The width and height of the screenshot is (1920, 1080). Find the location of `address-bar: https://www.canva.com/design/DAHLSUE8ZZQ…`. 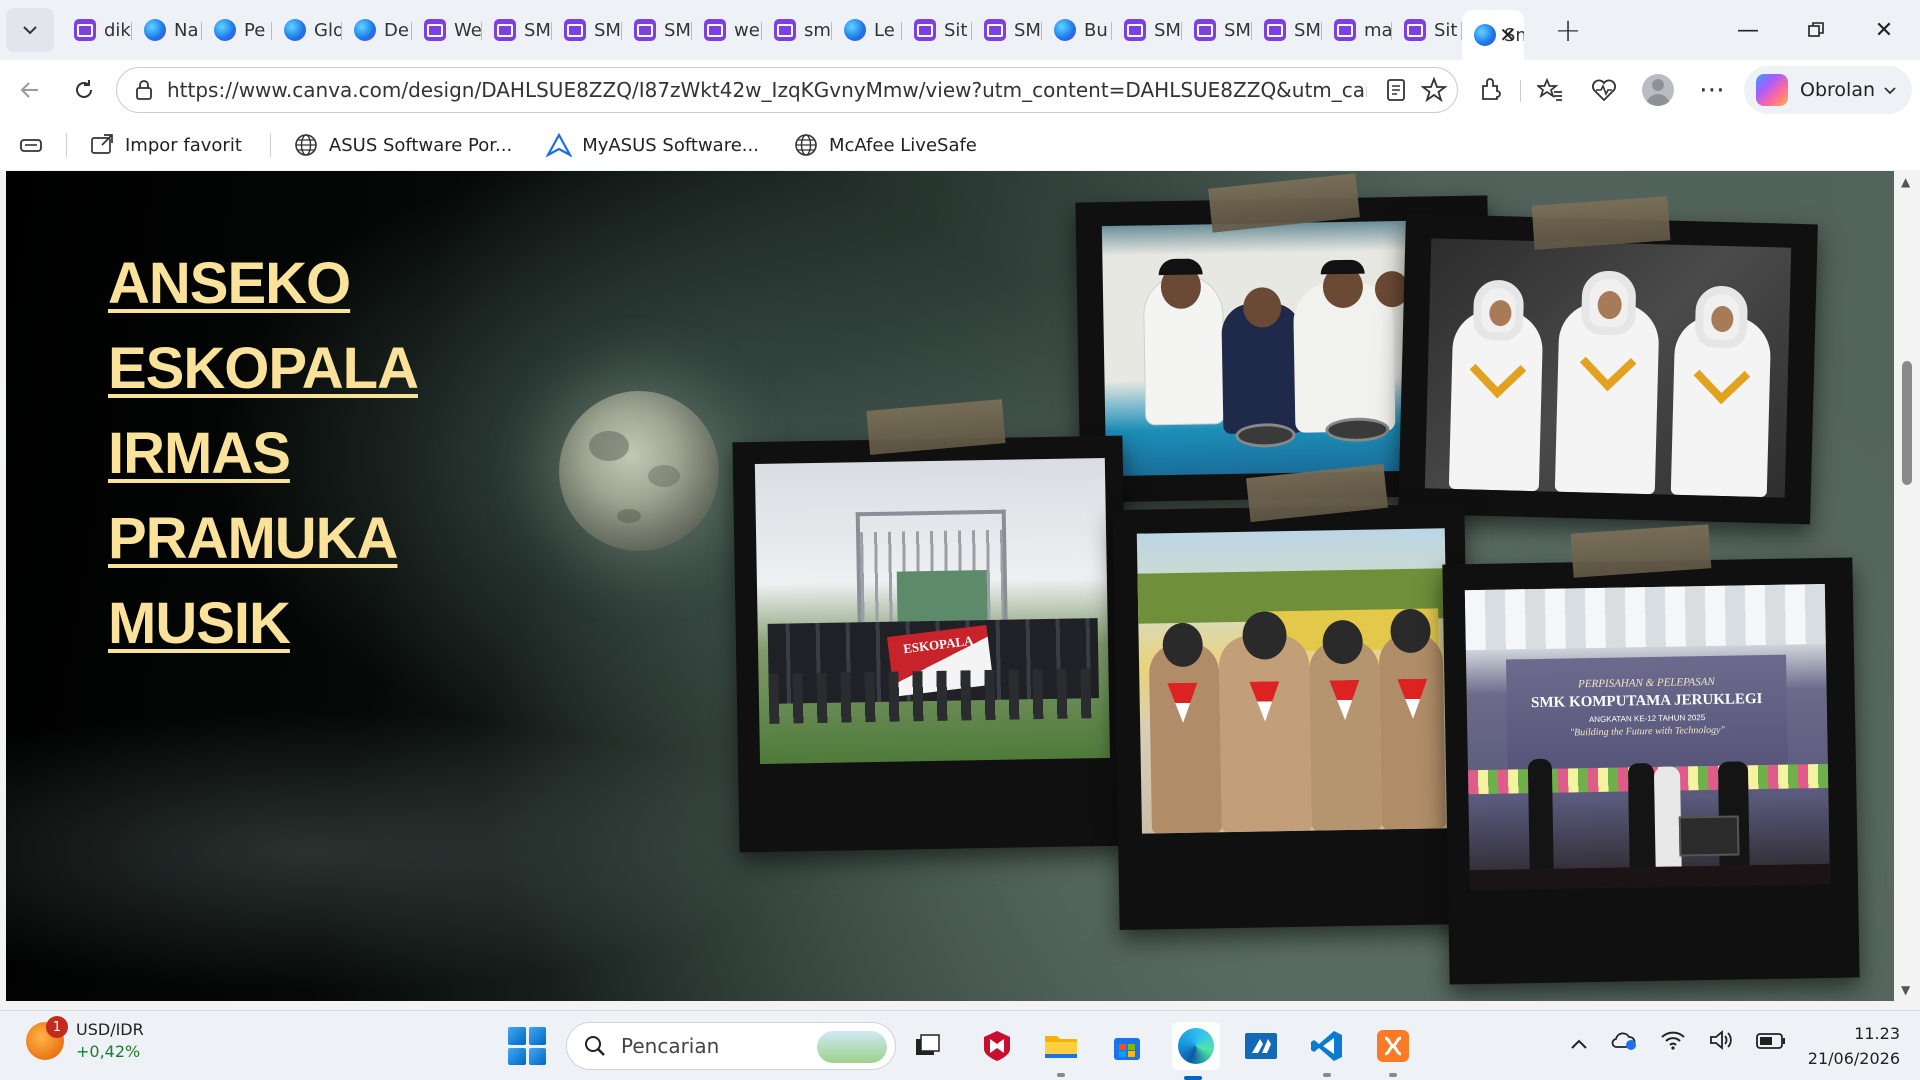

address-bar: https://www.canva.com/design/DAHLSUE8ZZQ… is located at coordinates (787, 90).